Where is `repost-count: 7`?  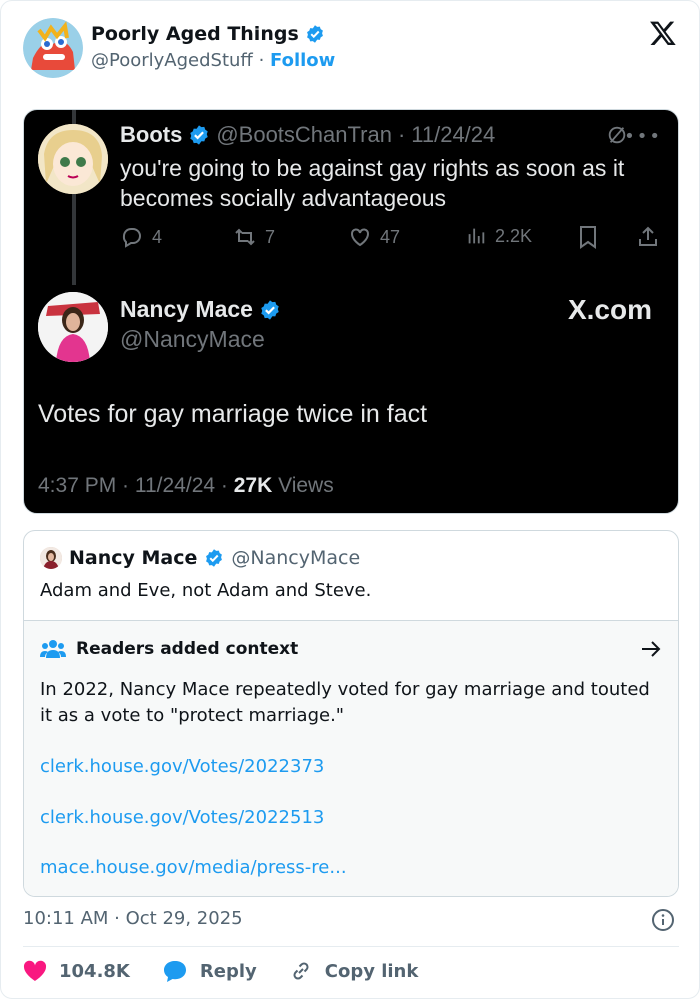 repost-count: 7 is located at coordinates (254, 237).